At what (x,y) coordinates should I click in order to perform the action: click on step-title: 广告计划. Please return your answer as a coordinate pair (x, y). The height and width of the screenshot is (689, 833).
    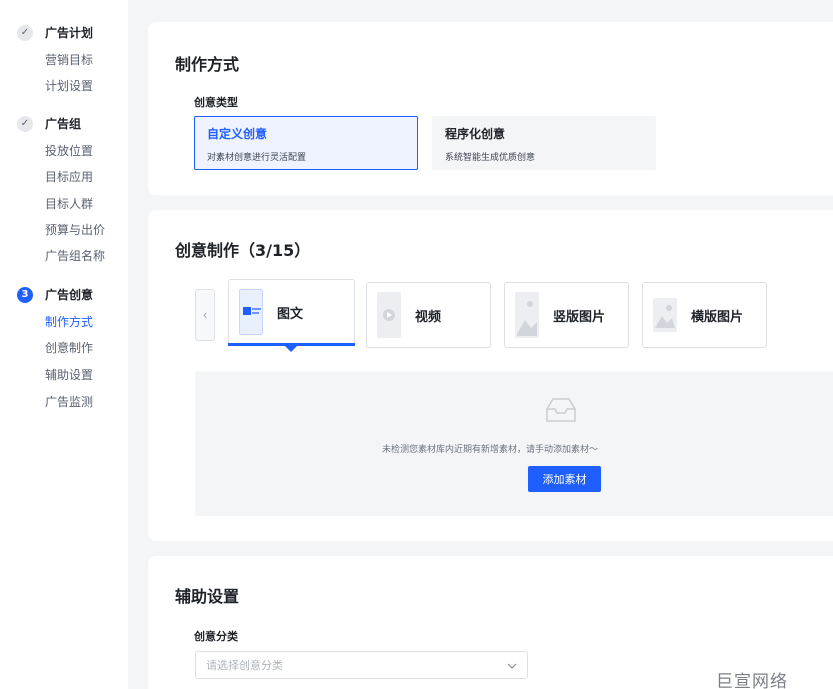
    Looking at the image, I should click on (69, 33).